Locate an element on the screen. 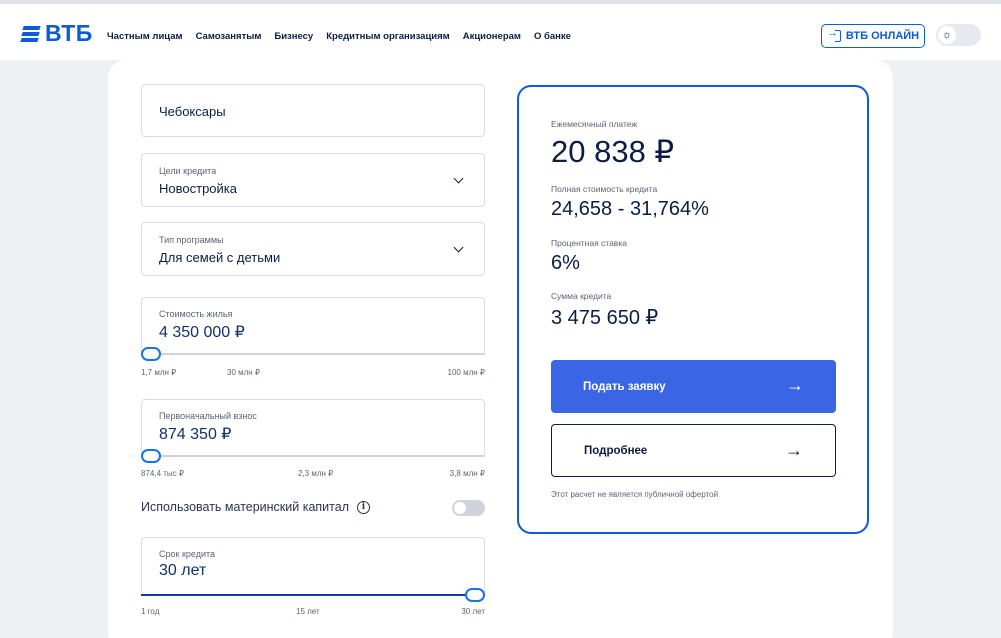  nav-item-self-employed: Самозанятым is located at coordinates (229, 36).